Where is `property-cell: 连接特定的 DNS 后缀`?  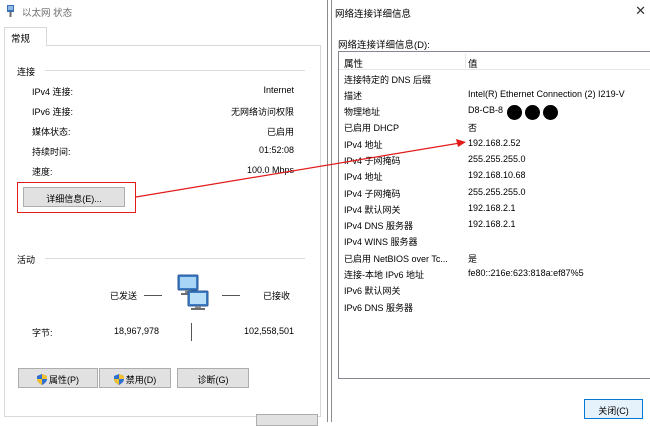 property-cell: 连接特定的 DNS 后缀 is located at coordinates (388, 80).